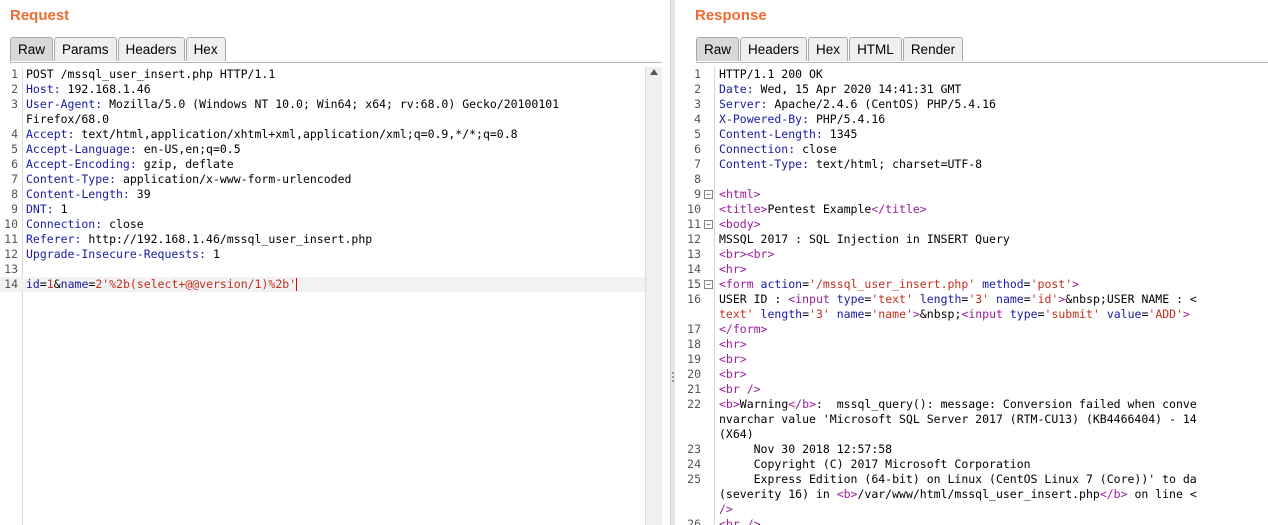 This screenshot has height=525, width=1268. What do you see at coordinates (14, 89) in the screenshot?
I see `line-number: 2` at bounding box center [14, 89].